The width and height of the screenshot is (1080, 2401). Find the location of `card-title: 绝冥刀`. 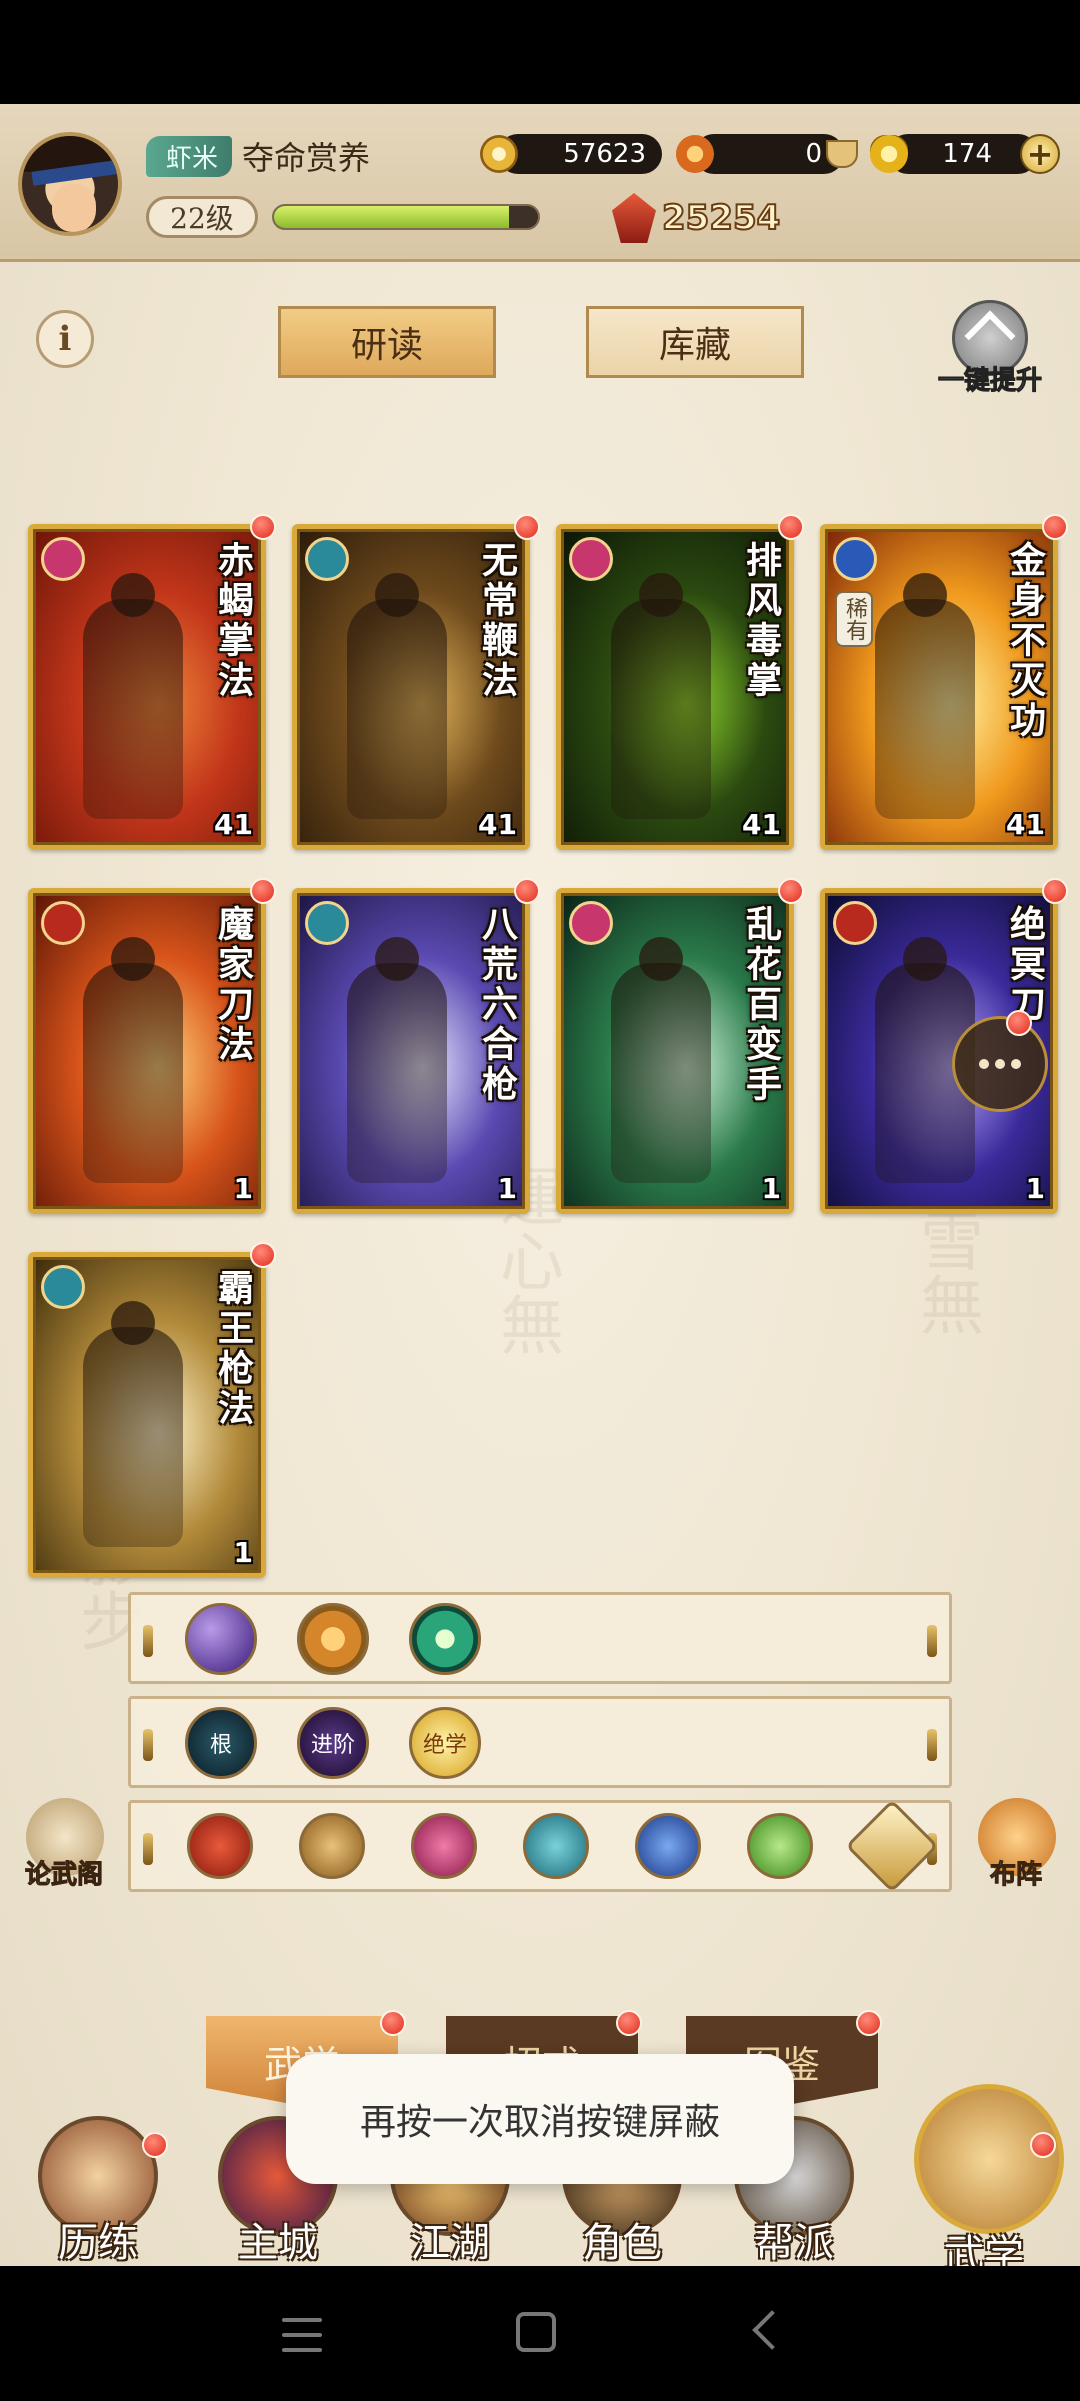

card-title: 绝冥刀 is located at coordinates (1025, 965).